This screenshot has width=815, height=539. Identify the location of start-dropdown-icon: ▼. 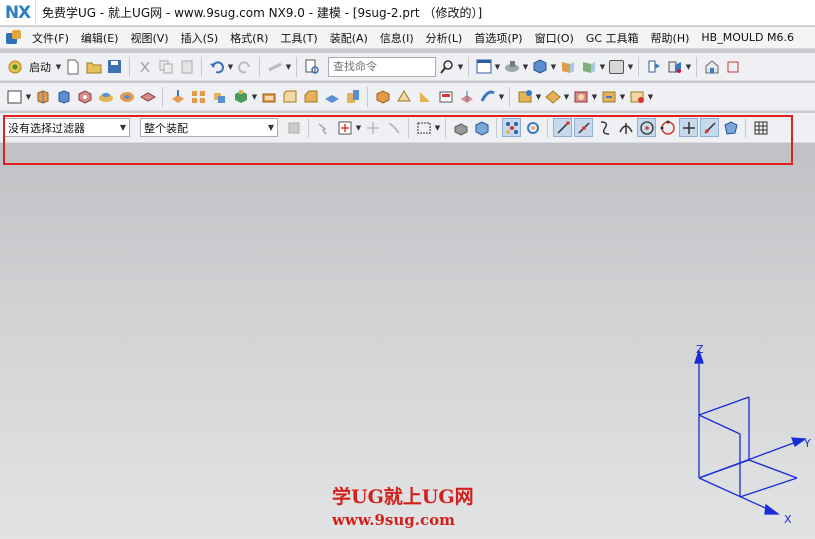
(58, 66).